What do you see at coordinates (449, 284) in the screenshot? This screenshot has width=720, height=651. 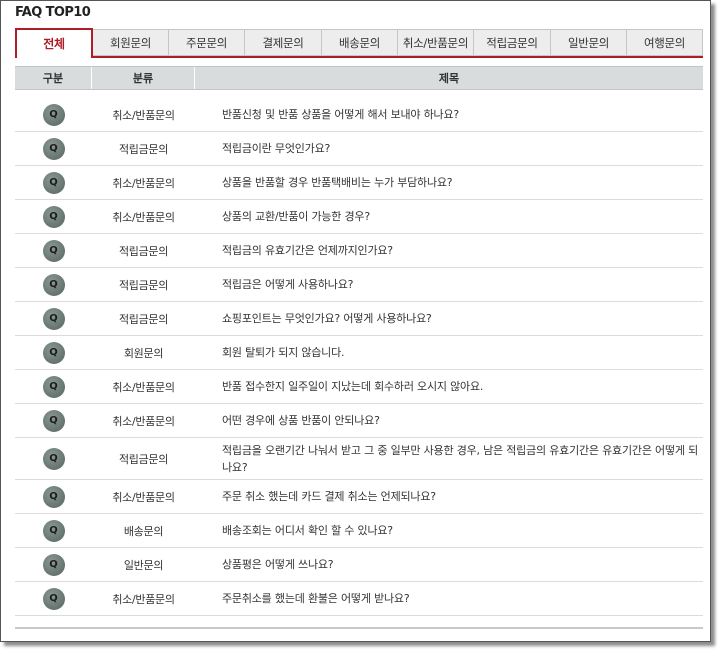 I see `row-question-link: 적립금은 어떻게 사용하나요?` at bounding box center [449, 284].